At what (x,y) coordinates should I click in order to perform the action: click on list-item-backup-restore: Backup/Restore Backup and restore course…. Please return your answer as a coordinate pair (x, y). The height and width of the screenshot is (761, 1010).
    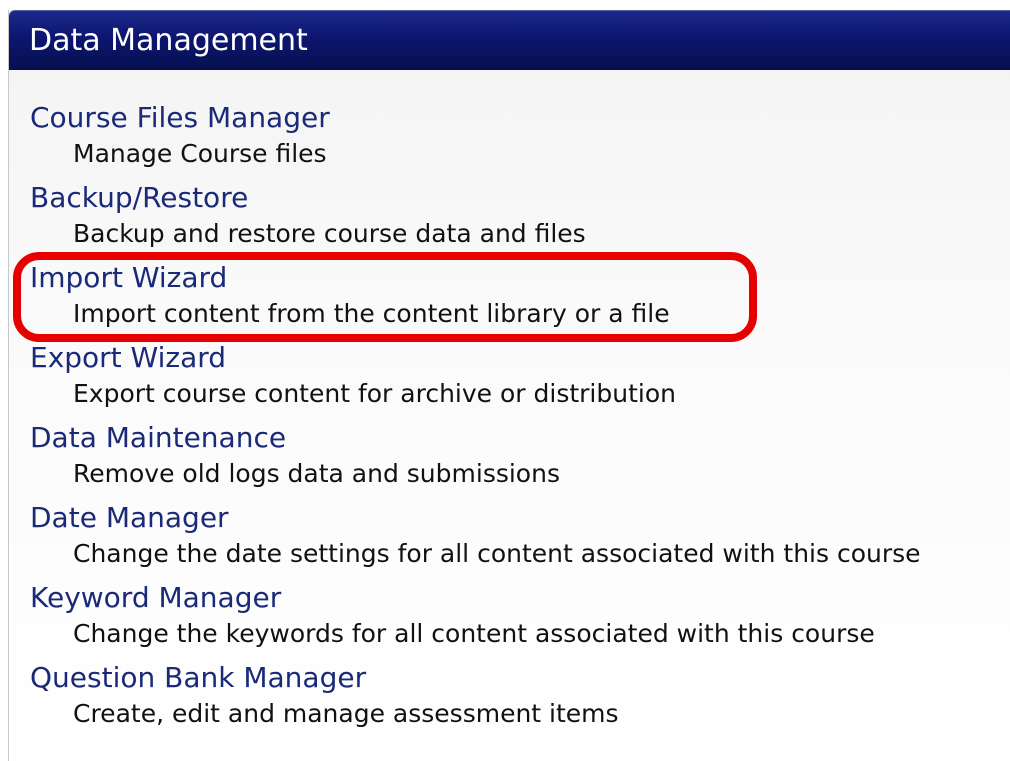
    Looking at the image, I should click on (515, 220).